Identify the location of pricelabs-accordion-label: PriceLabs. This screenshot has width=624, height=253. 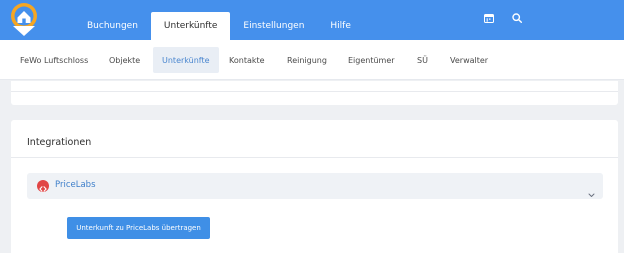
(75, 185).